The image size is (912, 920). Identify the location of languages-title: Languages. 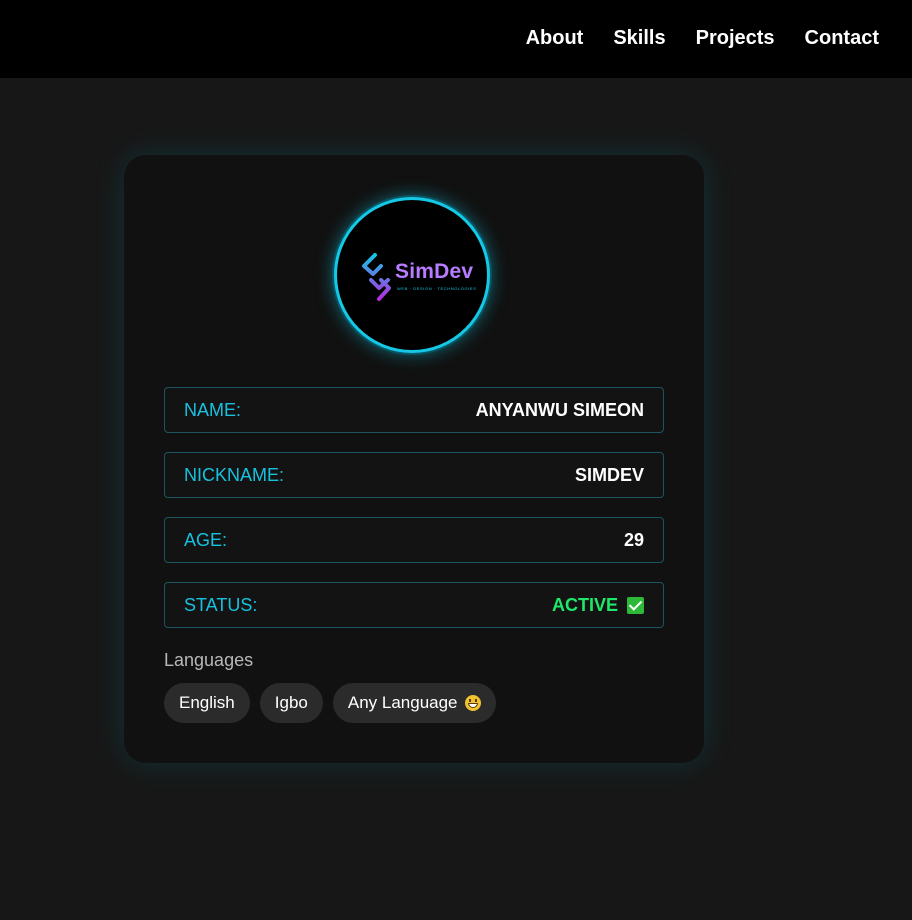
(209, 660).